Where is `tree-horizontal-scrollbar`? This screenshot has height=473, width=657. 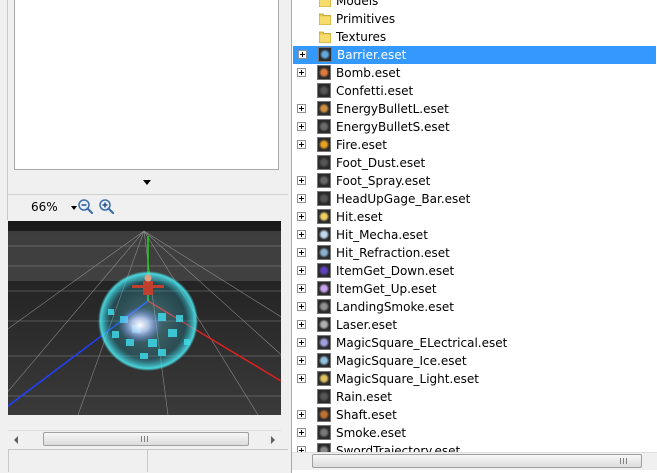
tree-horizontal-scrollbar is located at coordinates (474, 461).